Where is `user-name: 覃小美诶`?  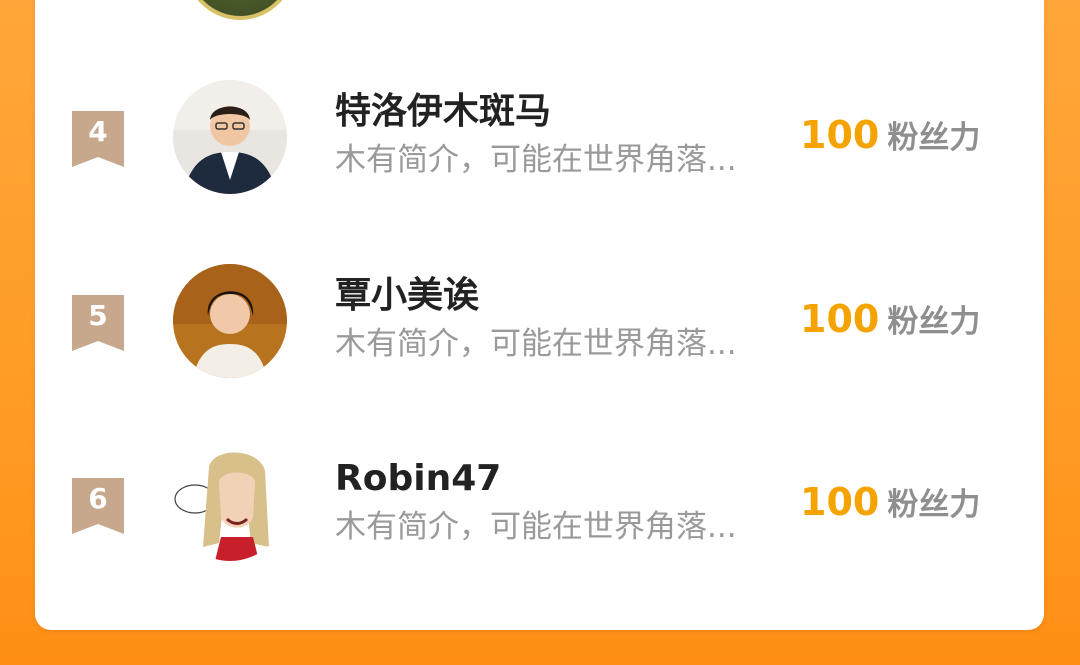
user-name: 覃小美诶 is located at coordinates (407, 296).